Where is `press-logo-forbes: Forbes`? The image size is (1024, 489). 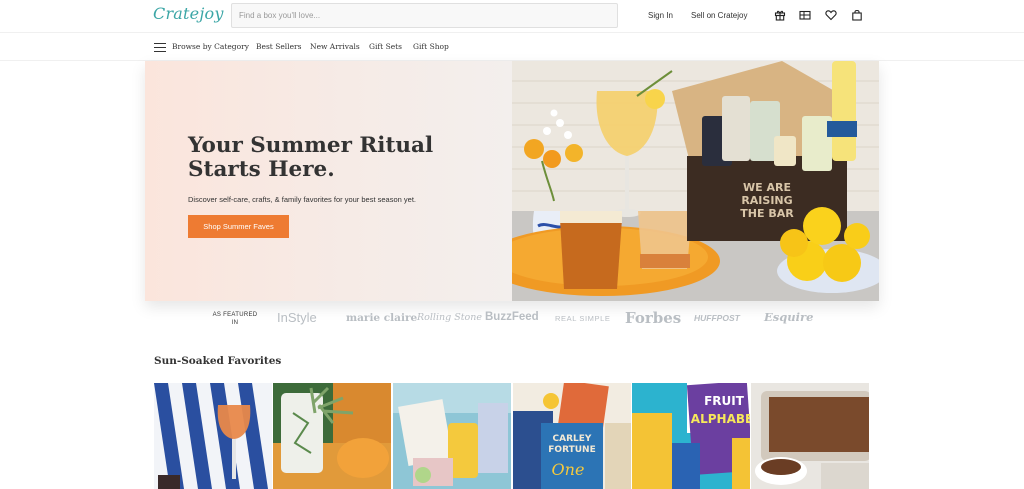
press-logo-forbes: Forbes is located at coordinates (653, 318).